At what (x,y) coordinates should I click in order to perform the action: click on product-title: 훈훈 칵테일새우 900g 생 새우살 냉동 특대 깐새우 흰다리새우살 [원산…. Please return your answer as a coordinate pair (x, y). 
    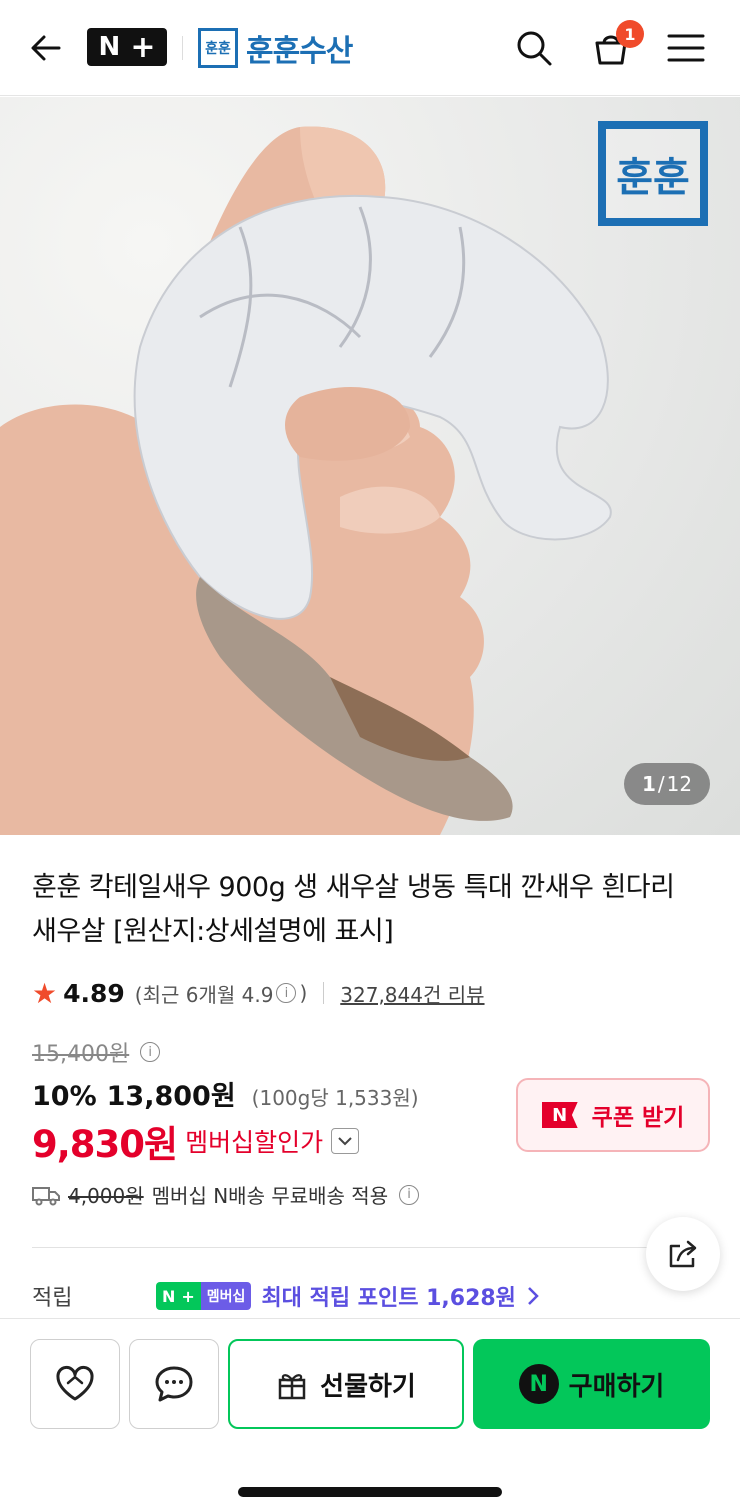
    Looking at the image, I should click on (353, 909).